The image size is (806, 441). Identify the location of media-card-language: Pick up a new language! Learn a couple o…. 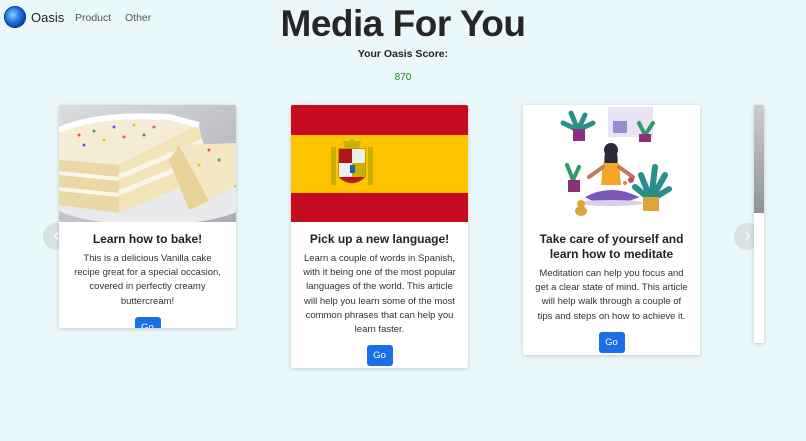
(379, 236).